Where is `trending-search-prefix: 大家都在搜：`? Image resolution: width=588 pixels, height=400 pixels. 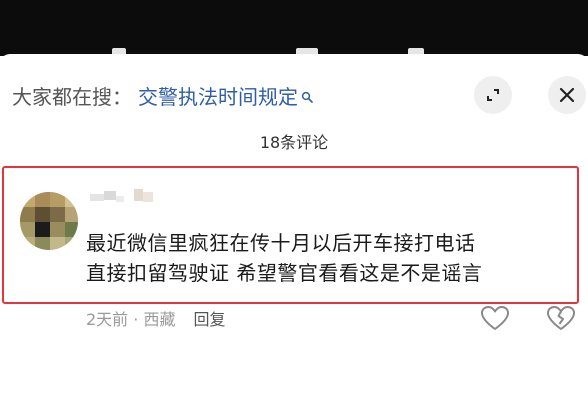
trending-search-prefix: 大家都在搜： is located at coordinates (72, 96).